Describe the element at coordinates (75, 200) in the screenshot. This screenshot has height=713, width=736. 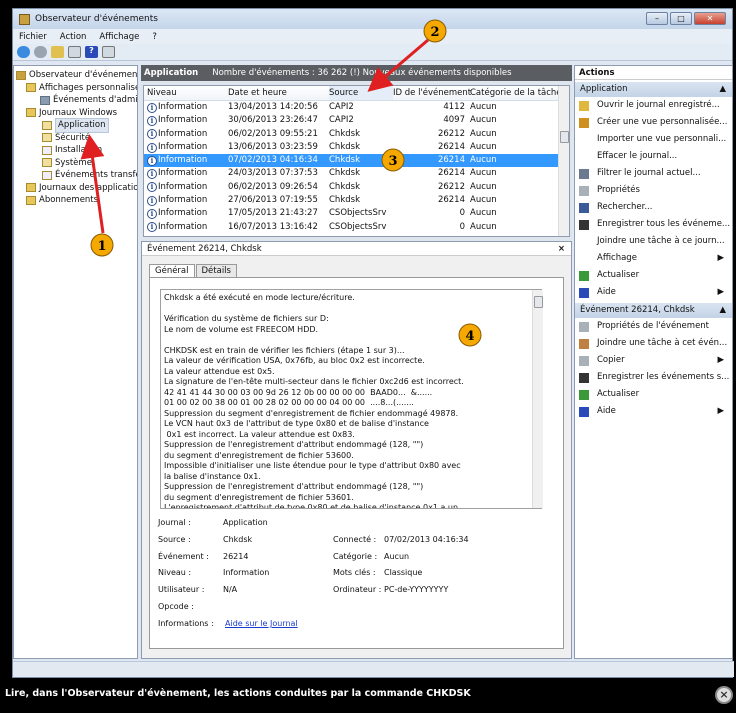
I see `tree-item-subscriptions: Abonnements` at that location.